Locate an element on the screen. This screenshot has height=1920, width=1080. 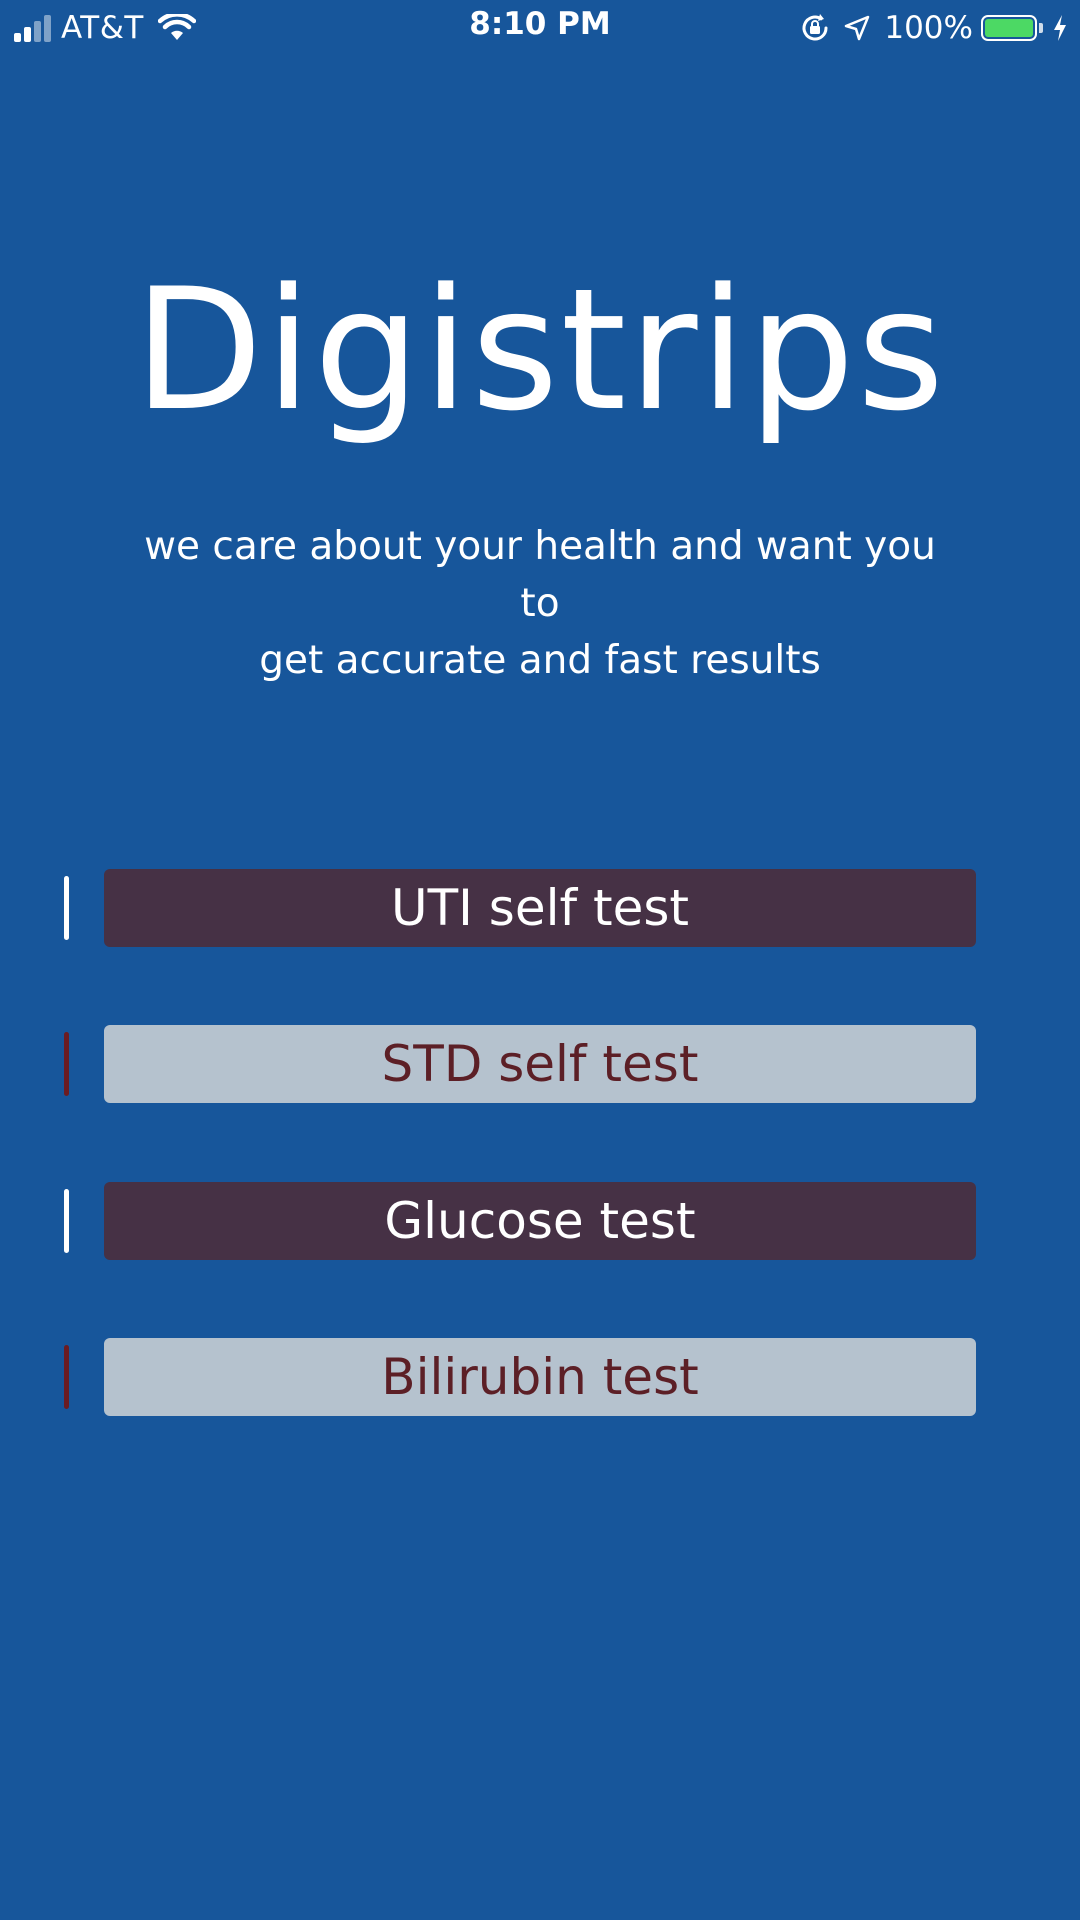
test-option-bilirubin: Bilirubin test is located at coordinates (540, 1377).